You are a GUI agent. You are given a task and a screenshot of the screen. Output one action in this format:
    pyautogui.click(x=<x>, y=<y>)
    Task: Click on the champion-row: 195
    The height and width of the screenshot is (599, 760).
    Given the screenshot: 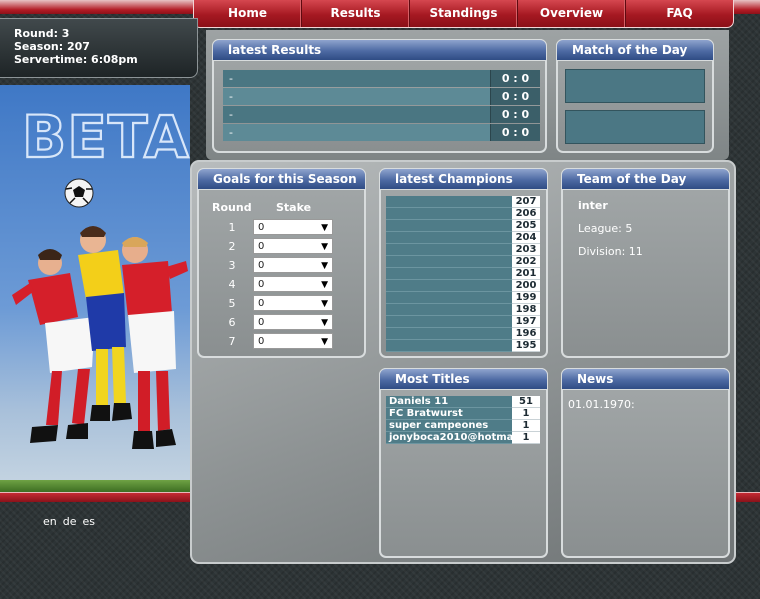 What is the action you would take?
    pyautogui.click(x=463, y=346)
    